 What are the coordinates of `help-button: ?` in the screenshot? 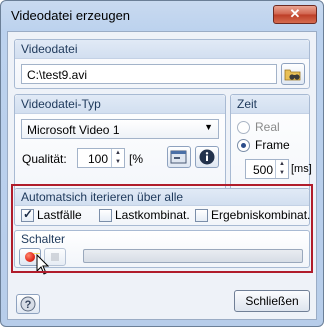 It's located at (28, 304).